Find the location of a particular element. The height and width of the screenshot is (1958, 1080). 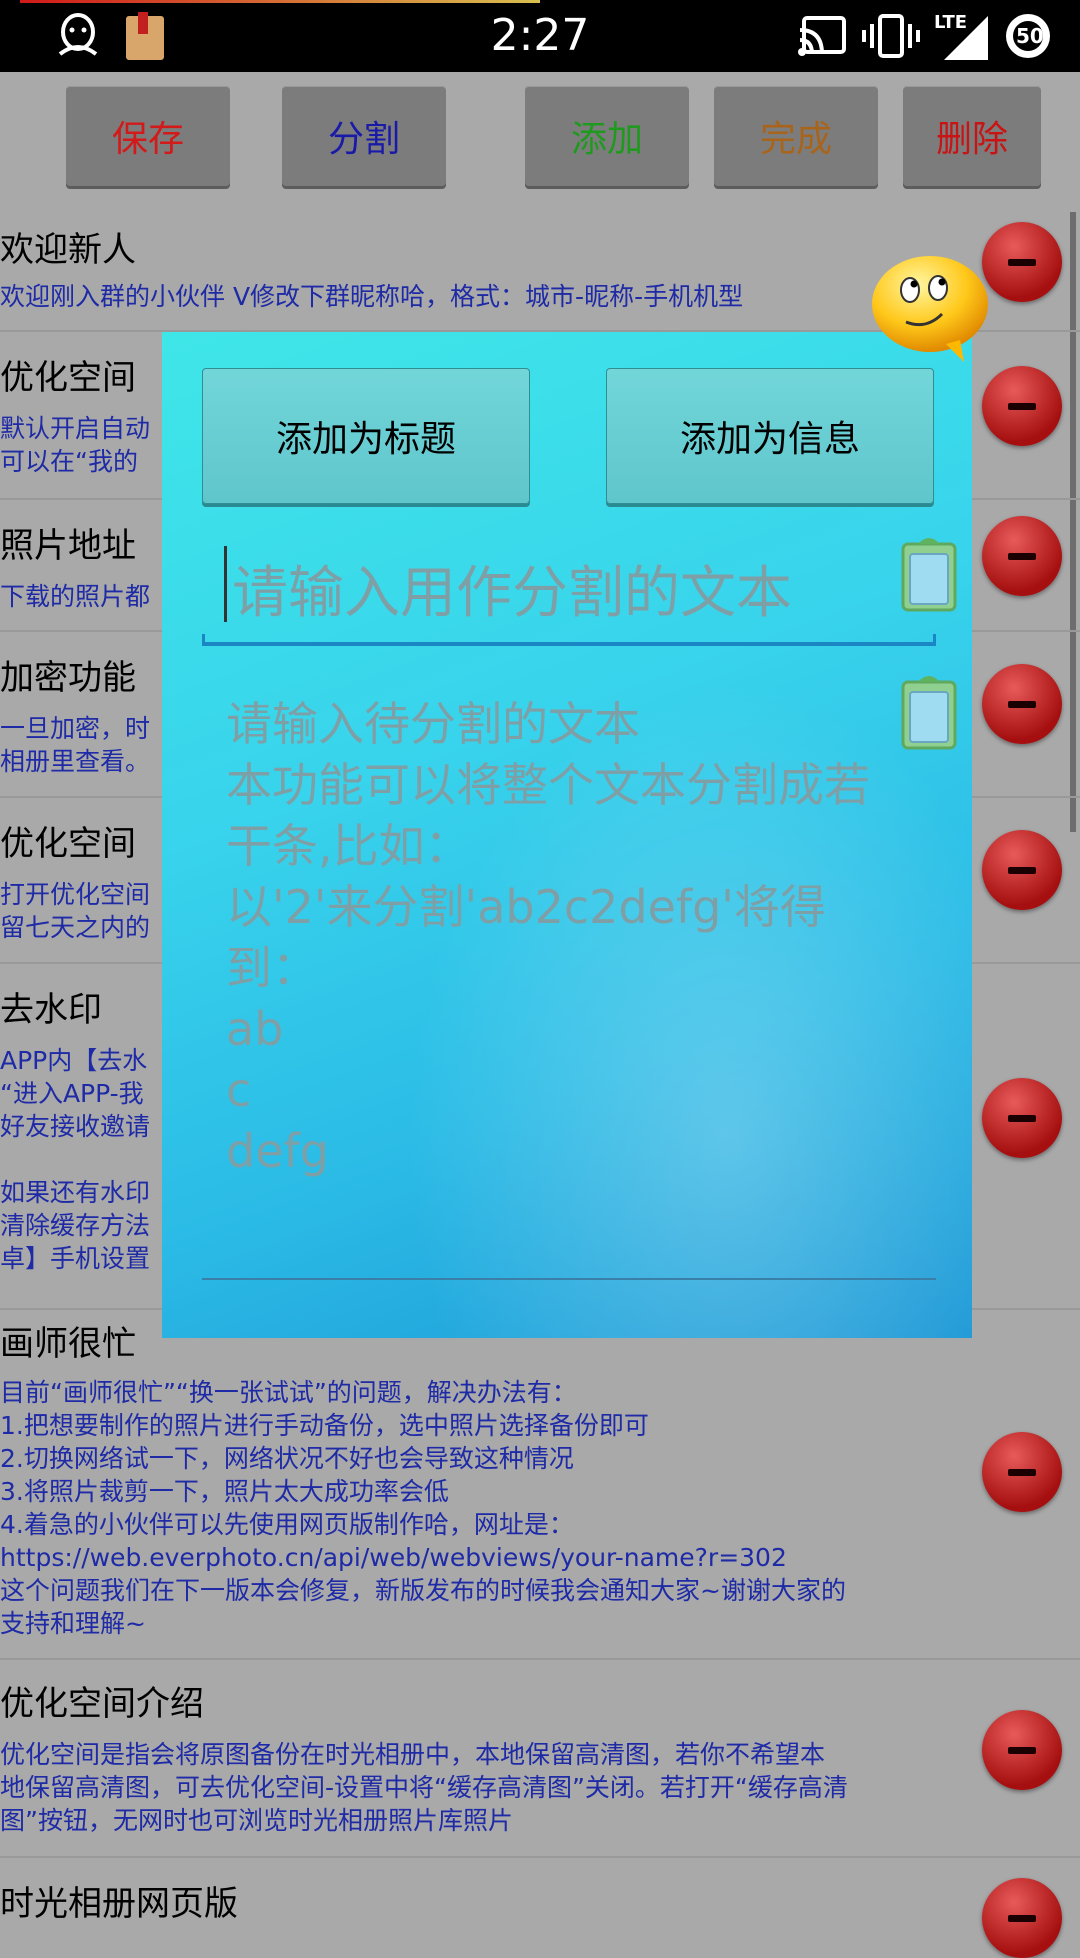

delete-button: 删除 is located at coordinates (972, 136).